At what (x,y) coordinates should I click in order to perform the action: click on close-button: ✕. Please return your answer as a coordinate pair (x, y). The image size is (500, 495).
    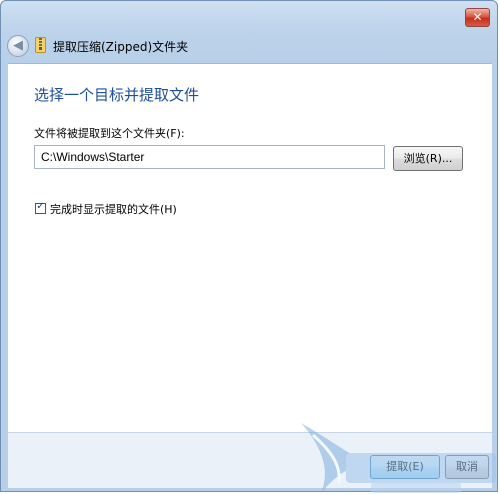
    Looking at the image, I should click on (477, 17).